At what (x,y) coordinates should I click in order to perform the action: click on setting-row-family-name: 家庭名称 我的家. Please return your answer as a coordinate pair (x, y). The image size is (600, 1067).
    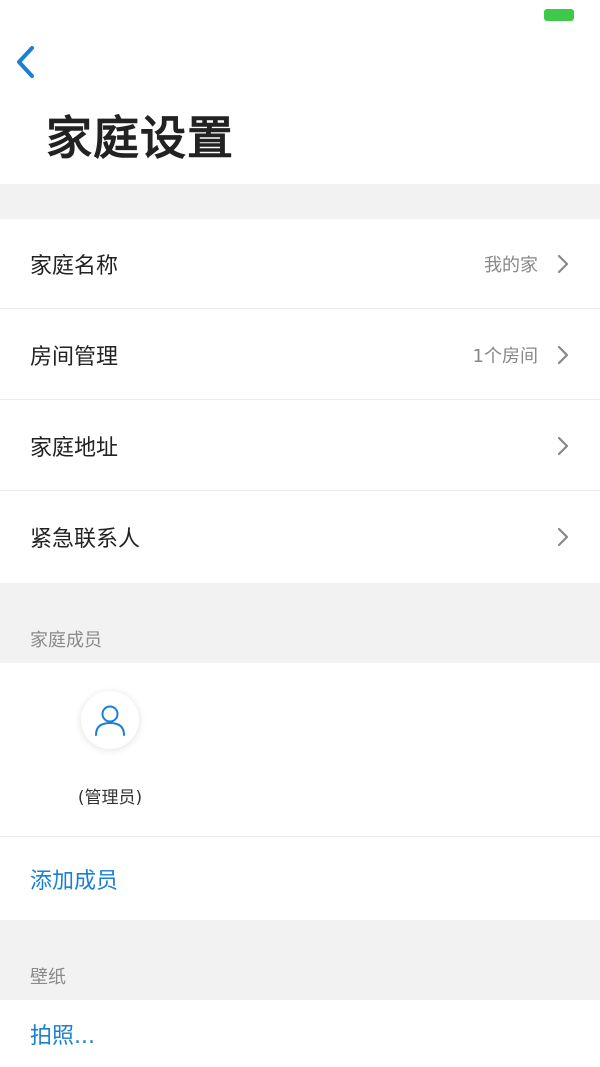
    Looking at the image, I should click on (300, 264).